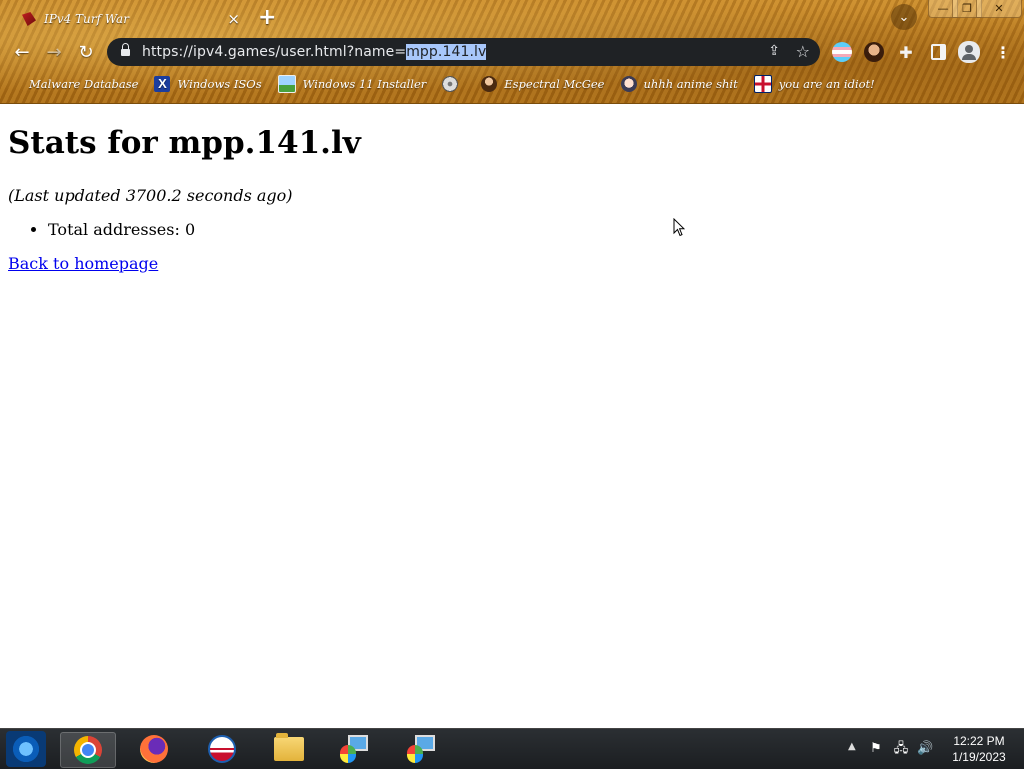 This screenshot has width=1024, height=769. What do you see at coordinates (364, 84) in the screenshot?
I see `bookmark-label: Windows 11 Installer` at bounding box center [364, 84].